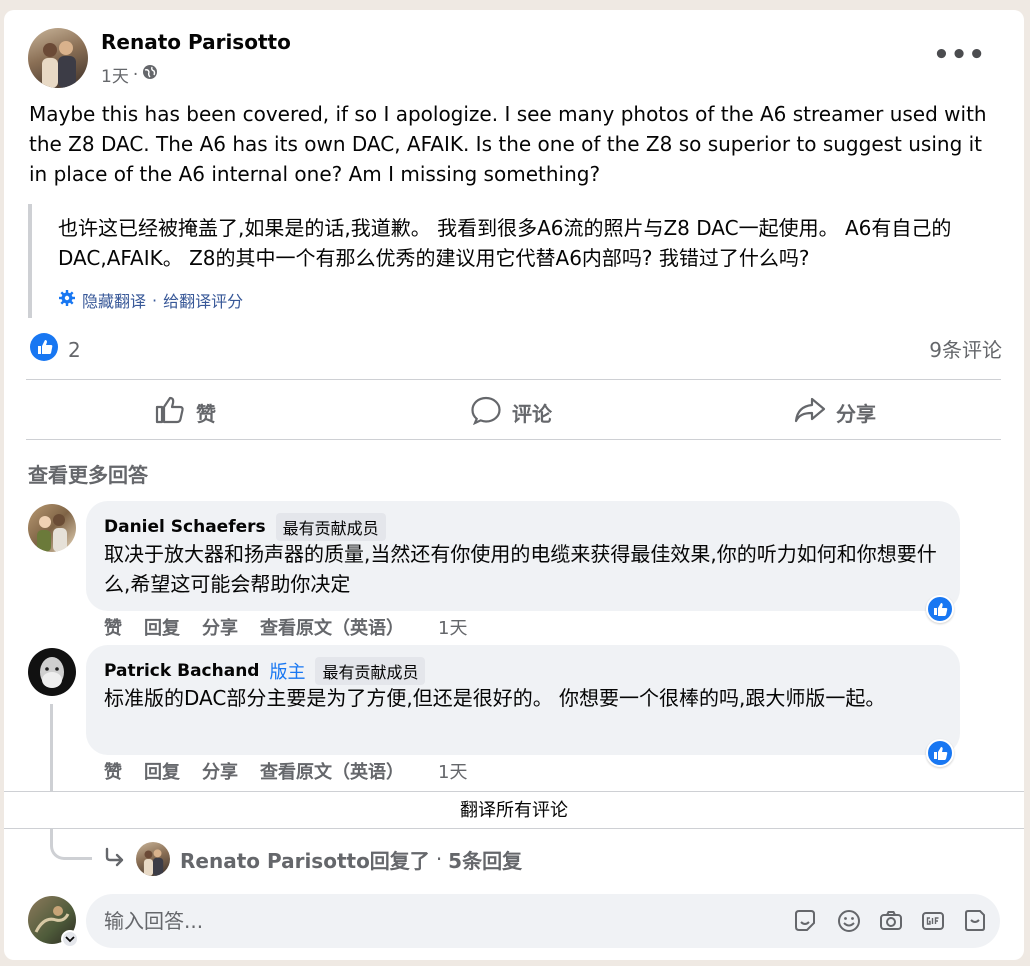  I want to click on reaction-summary: 2, so click(55, 349).